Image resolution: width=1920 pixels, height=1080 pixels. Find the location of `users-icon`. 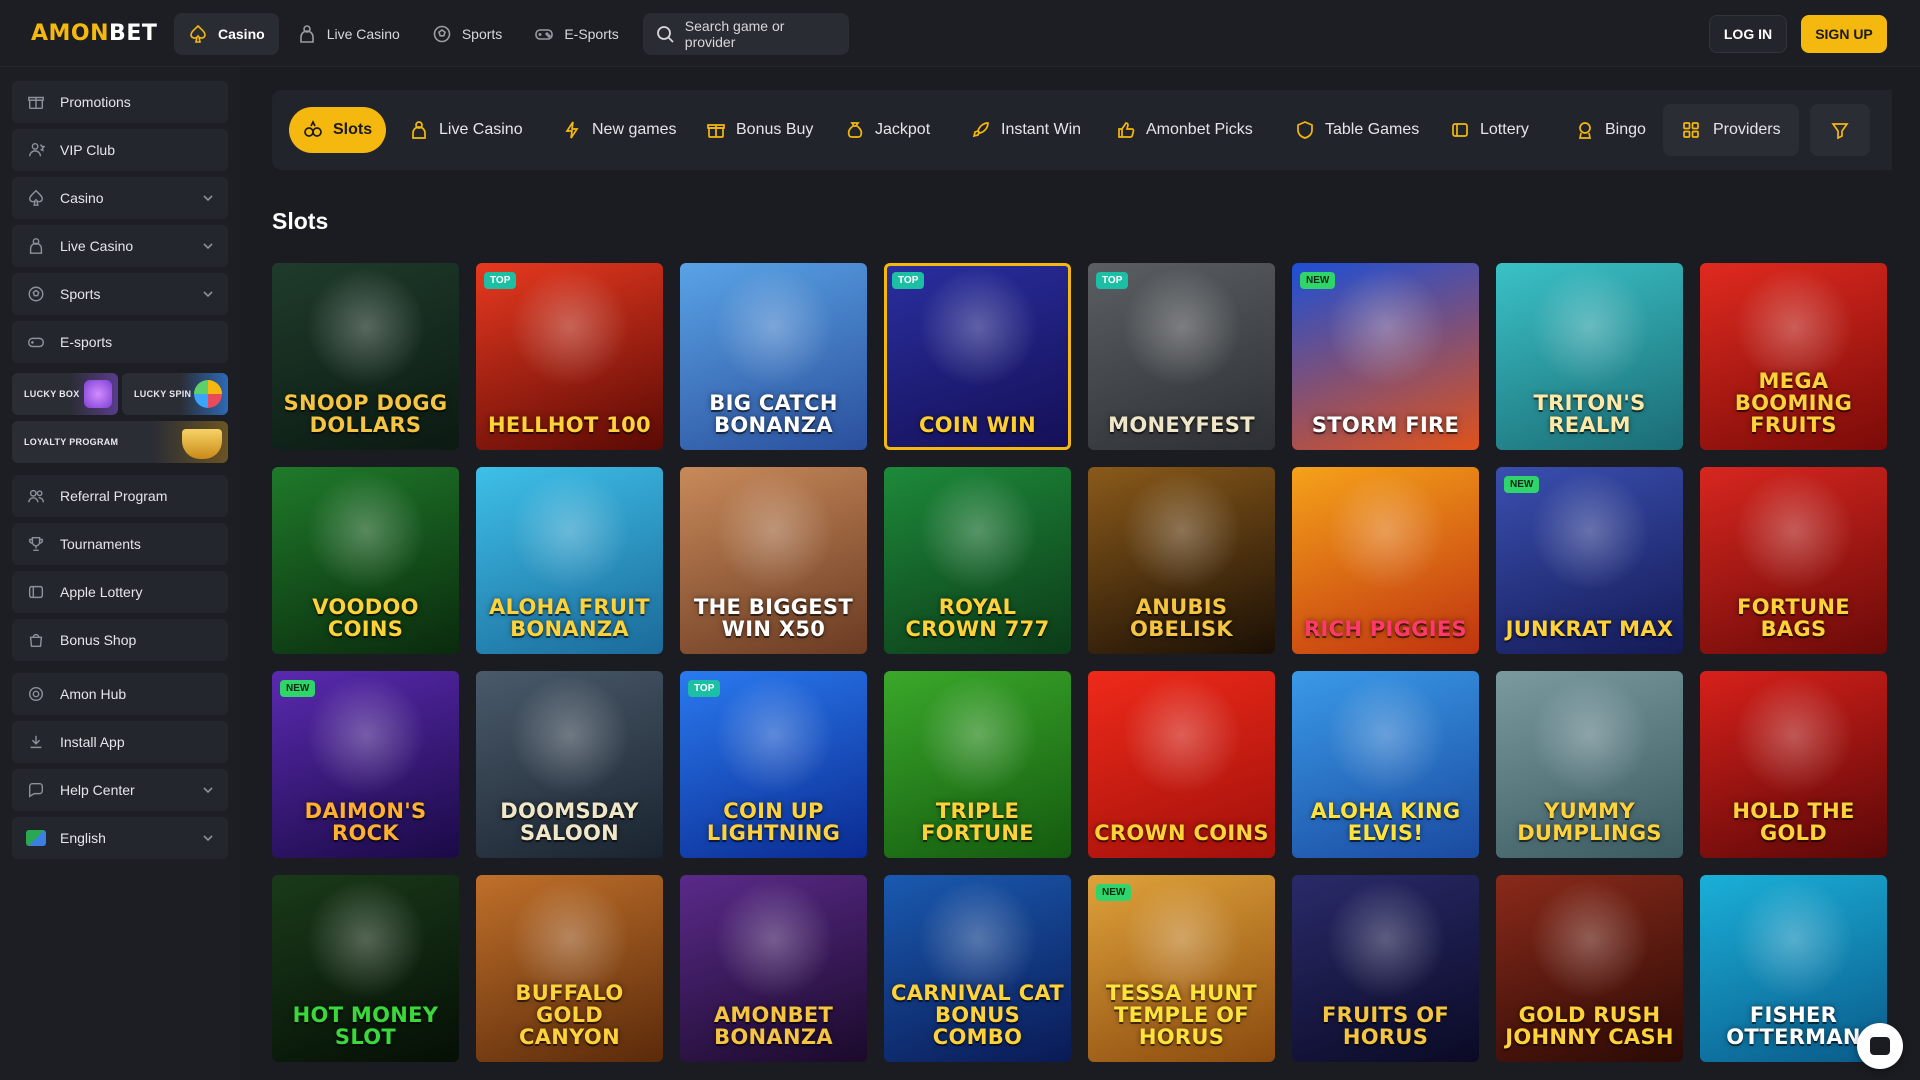

users-icon is located at coordinates (36, 496).